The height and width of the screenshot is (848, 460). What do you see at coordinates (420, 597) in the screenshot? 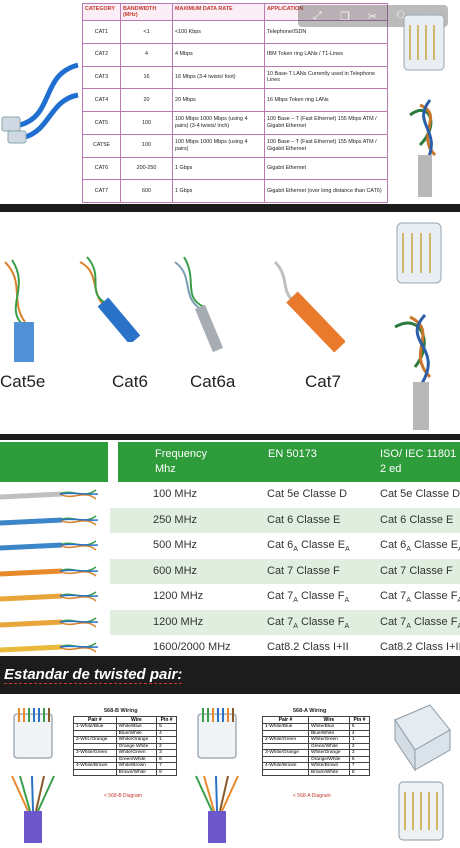
I see `cell-iso: Cat 7A Classe FA` at bounding box center [420, 597].